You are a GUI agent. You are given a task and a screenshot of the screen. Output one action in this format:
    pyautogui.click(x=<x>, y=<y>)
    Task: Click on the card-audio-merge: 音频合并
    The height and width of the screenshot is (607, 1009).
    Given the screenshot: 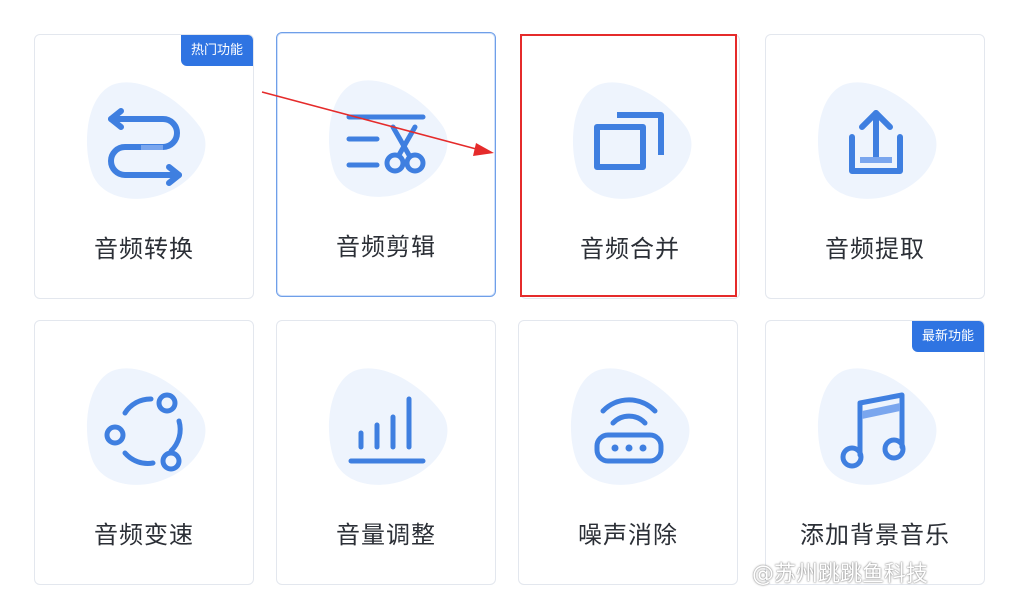 What is the action you would take?
    pyautogui.click(x=630, y=166)
    